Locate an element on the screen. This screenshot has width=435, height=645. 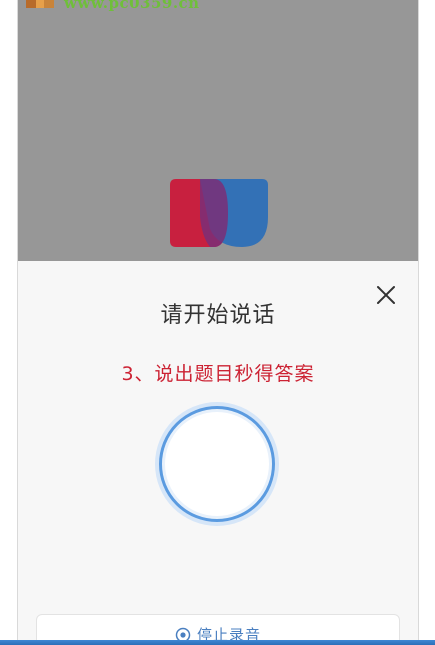
app-logo-icon is located at coordinates (219, 213).